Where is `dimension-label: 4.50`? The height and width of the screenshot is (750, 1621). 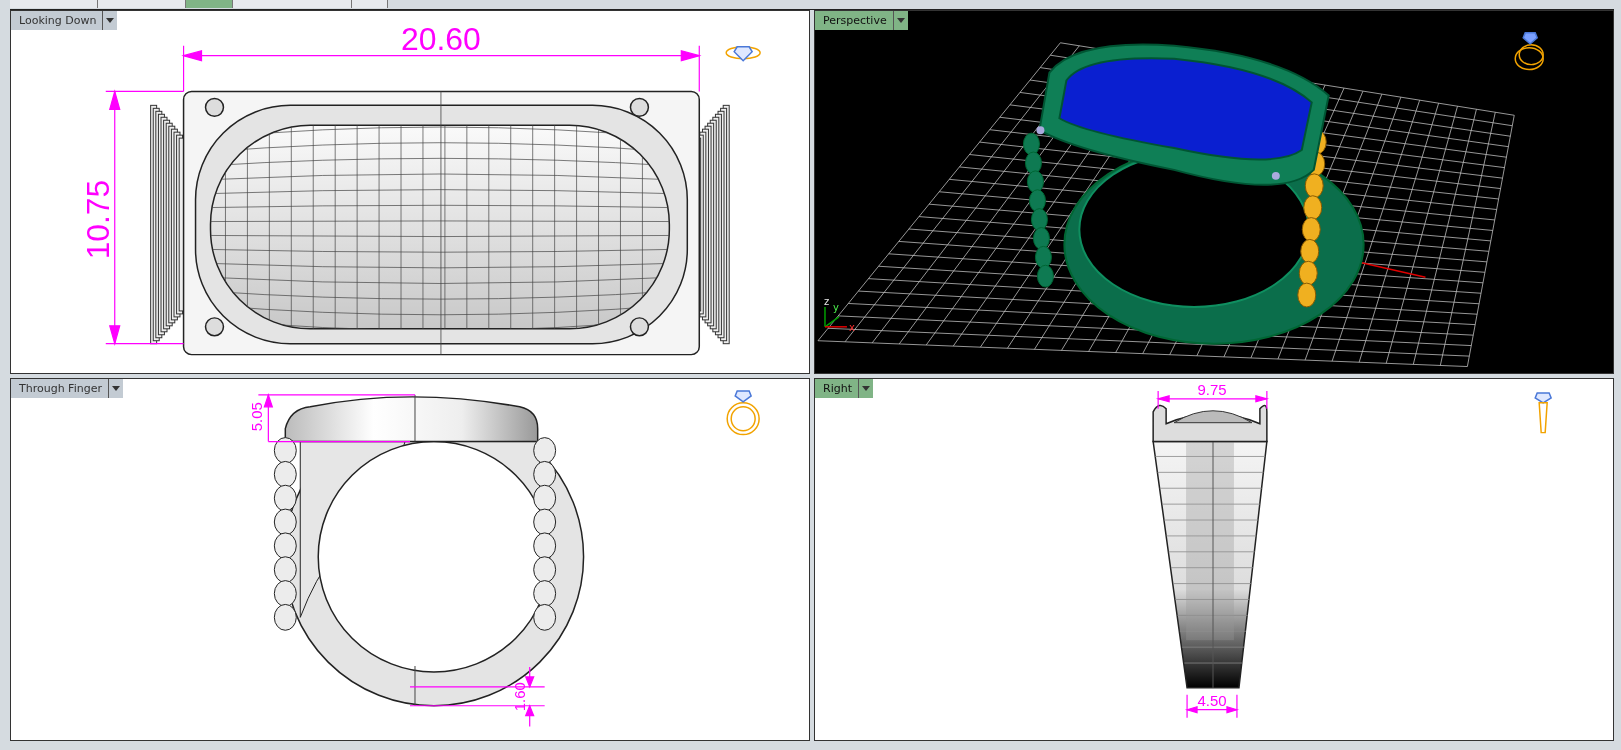 dimension-label: 4.50 is located at coordinates (1212, 700).